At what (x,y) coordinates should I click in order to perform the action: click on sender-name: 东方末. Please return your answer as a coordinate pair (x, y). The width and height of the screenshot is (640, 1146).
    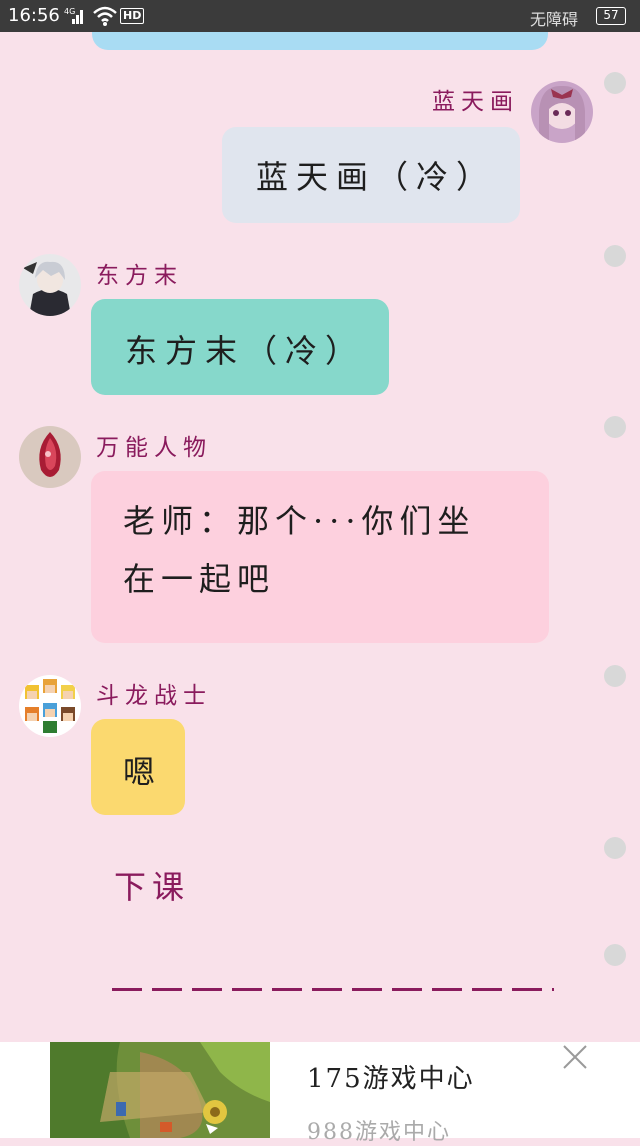
    Looking at the image, I should click on (139, 276).